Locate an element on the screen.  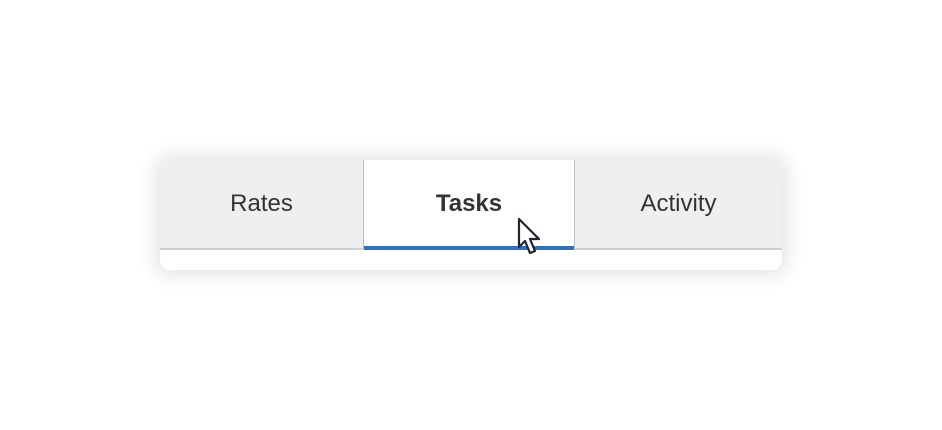
tab-activity-label: Activity is located at coordinates (678, 203).